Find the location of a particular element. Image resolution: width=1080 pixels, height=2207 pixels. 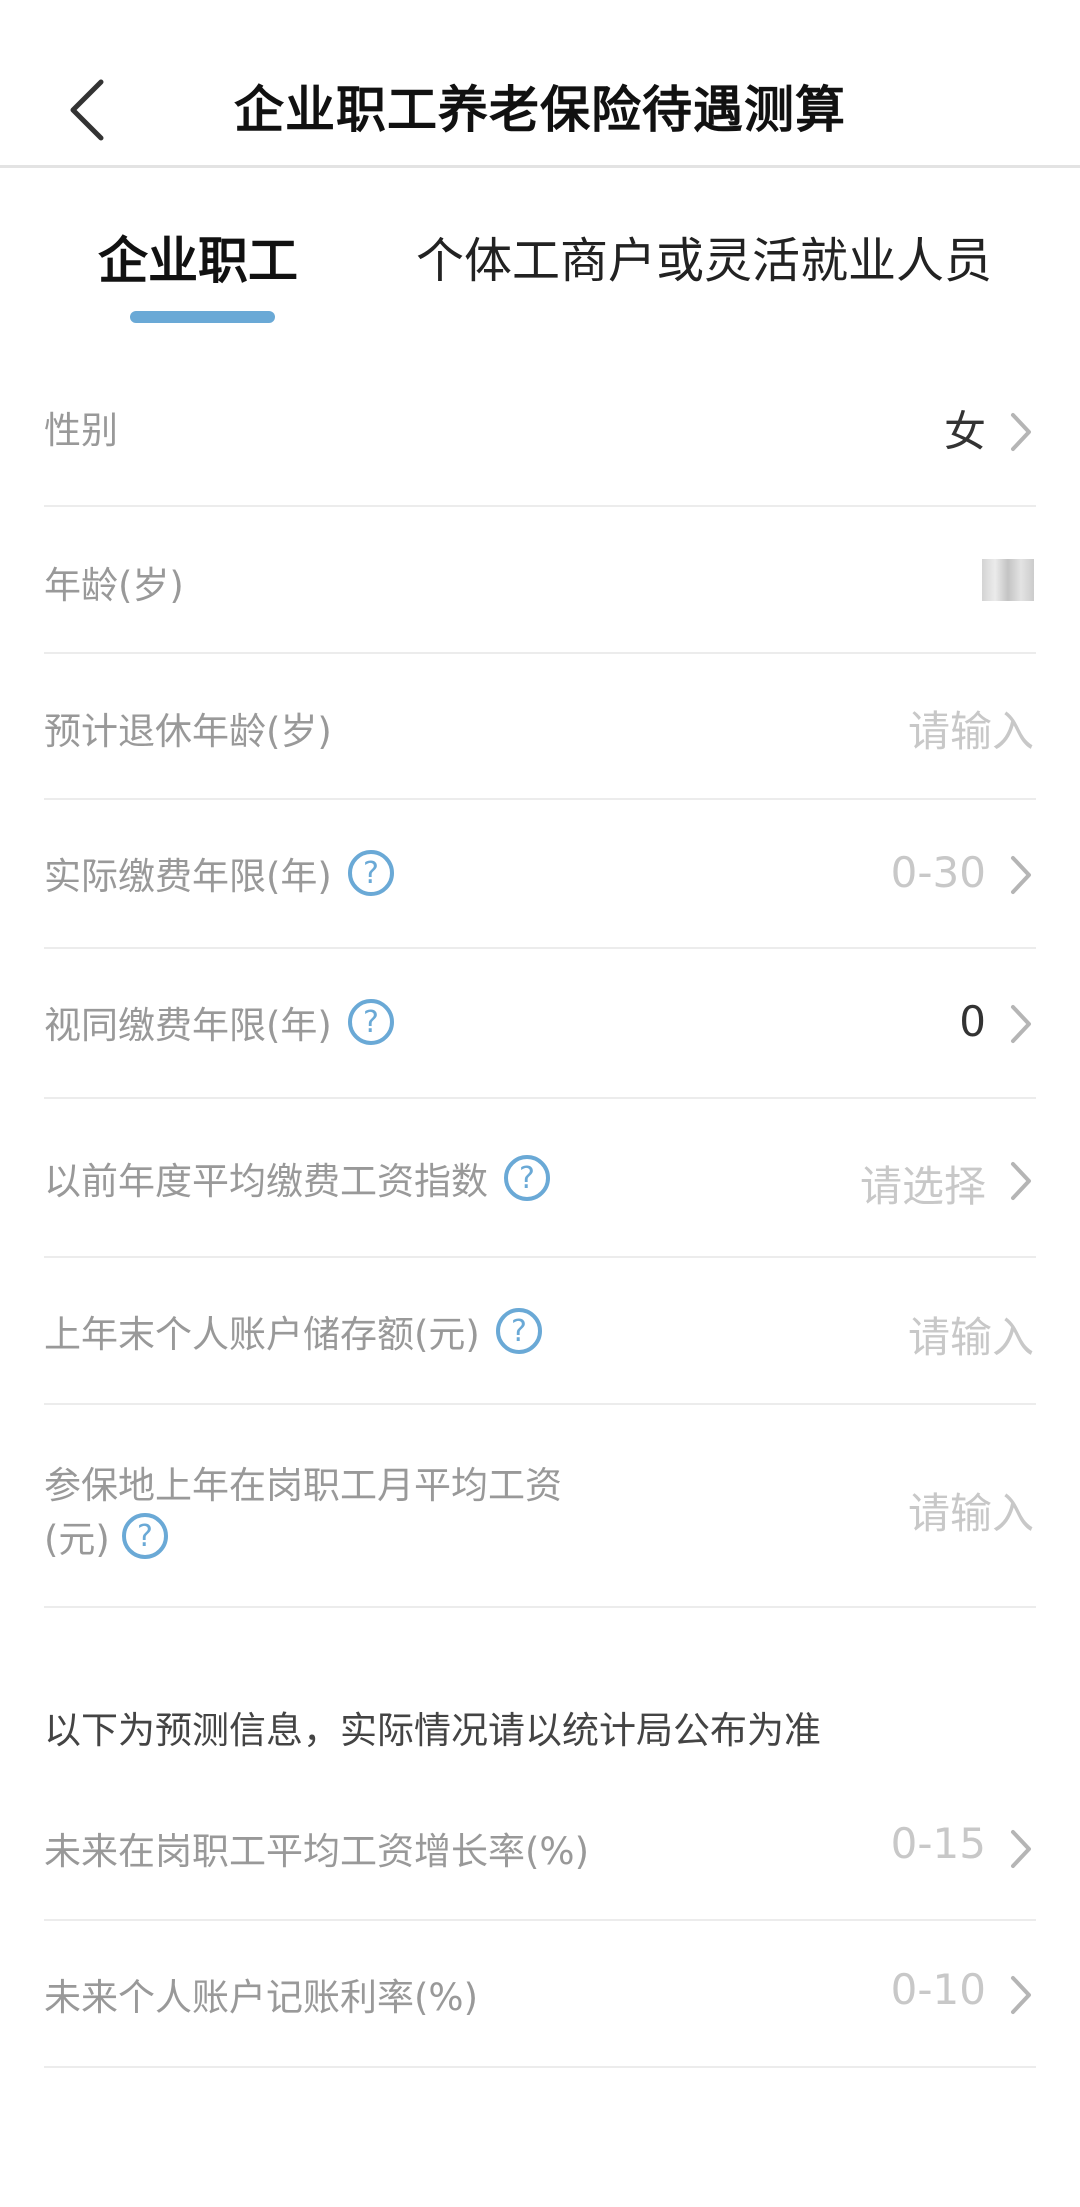

account-balance-input: 请输入 is located at coordinates (971, 1334).